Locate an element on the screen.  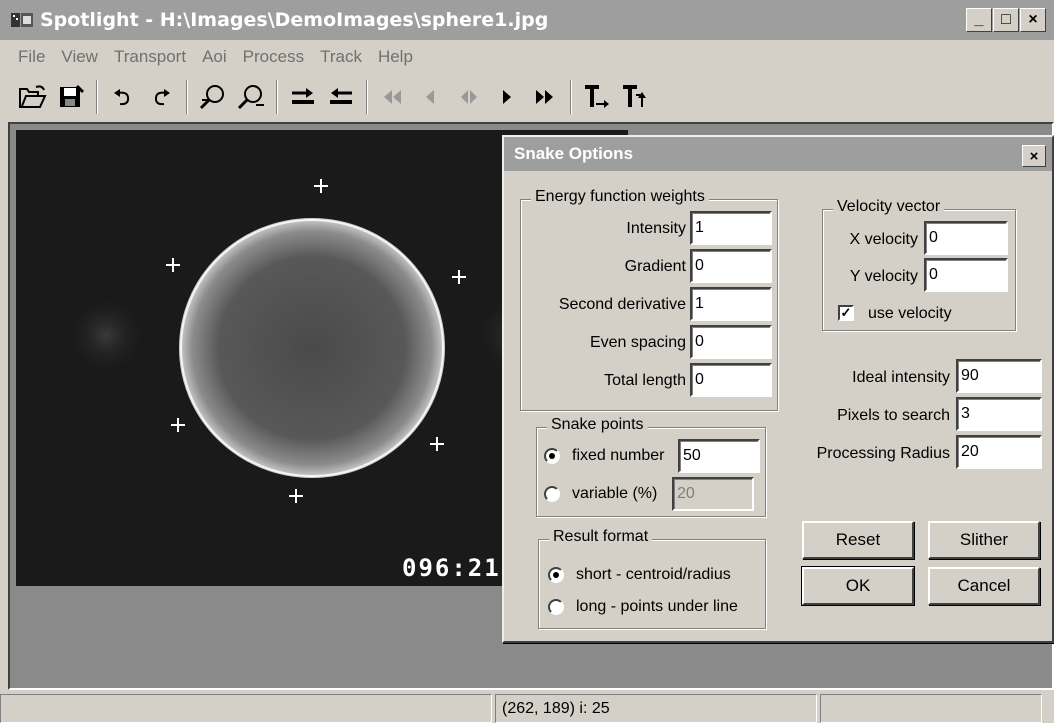
snake-points-legend: Snake points is located at coordinates (597, 425).